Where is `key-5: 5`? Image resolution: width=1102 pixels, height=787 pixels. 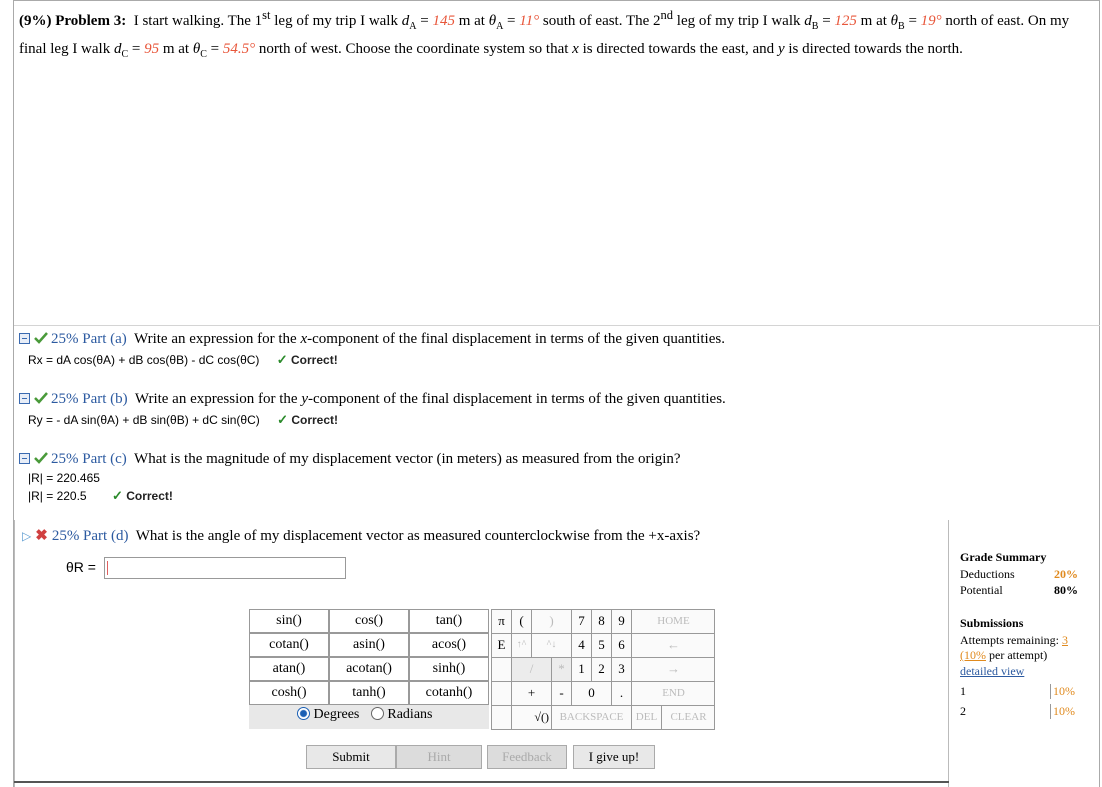
key-5: 5 is located at coordinates (602, 646).